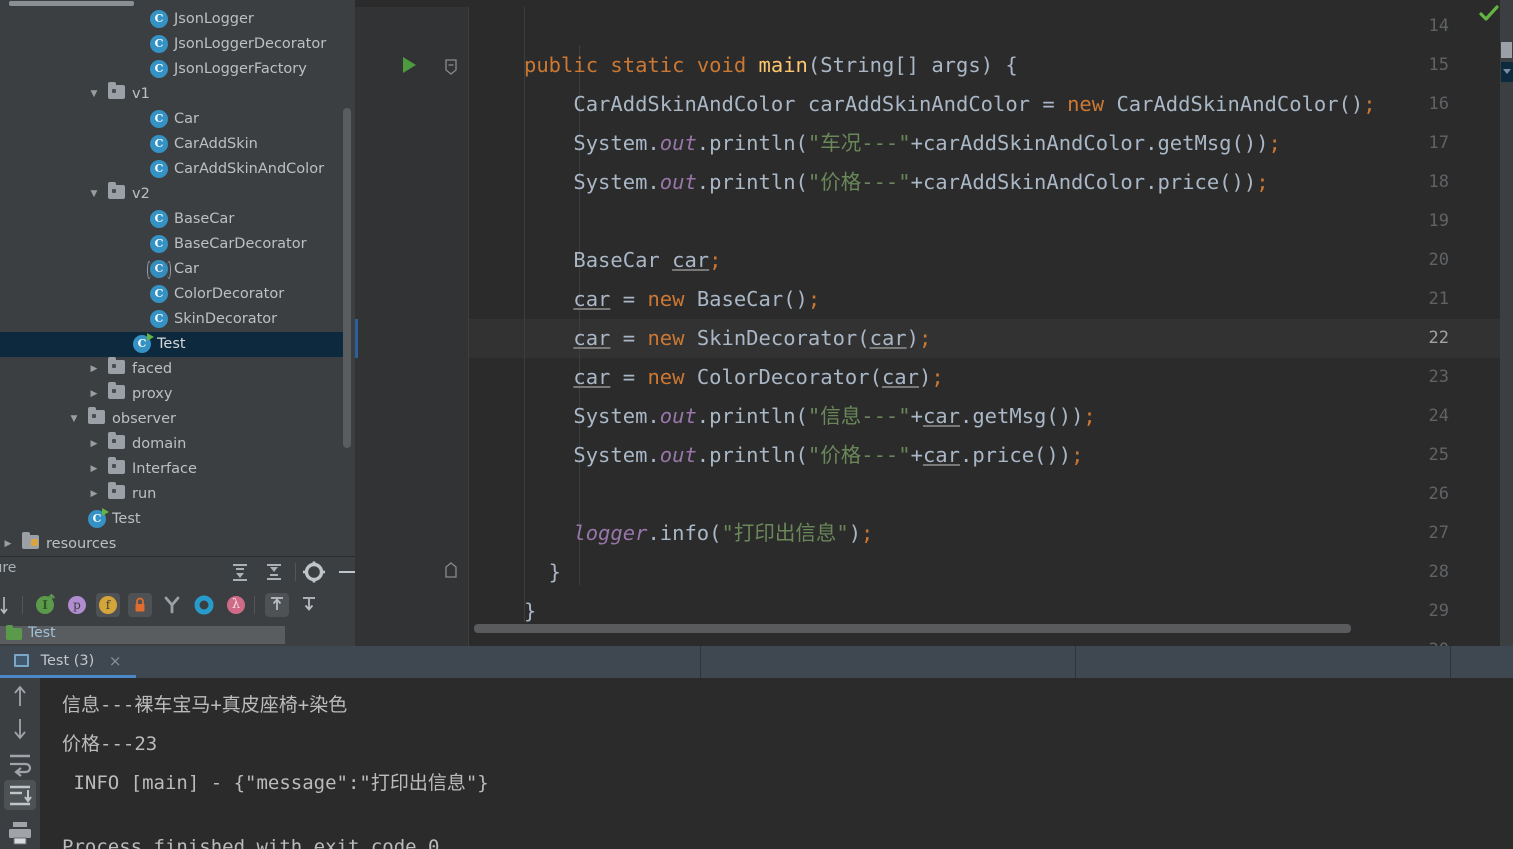  I want to click on tree-item-label: proxy, so click(152, 394).